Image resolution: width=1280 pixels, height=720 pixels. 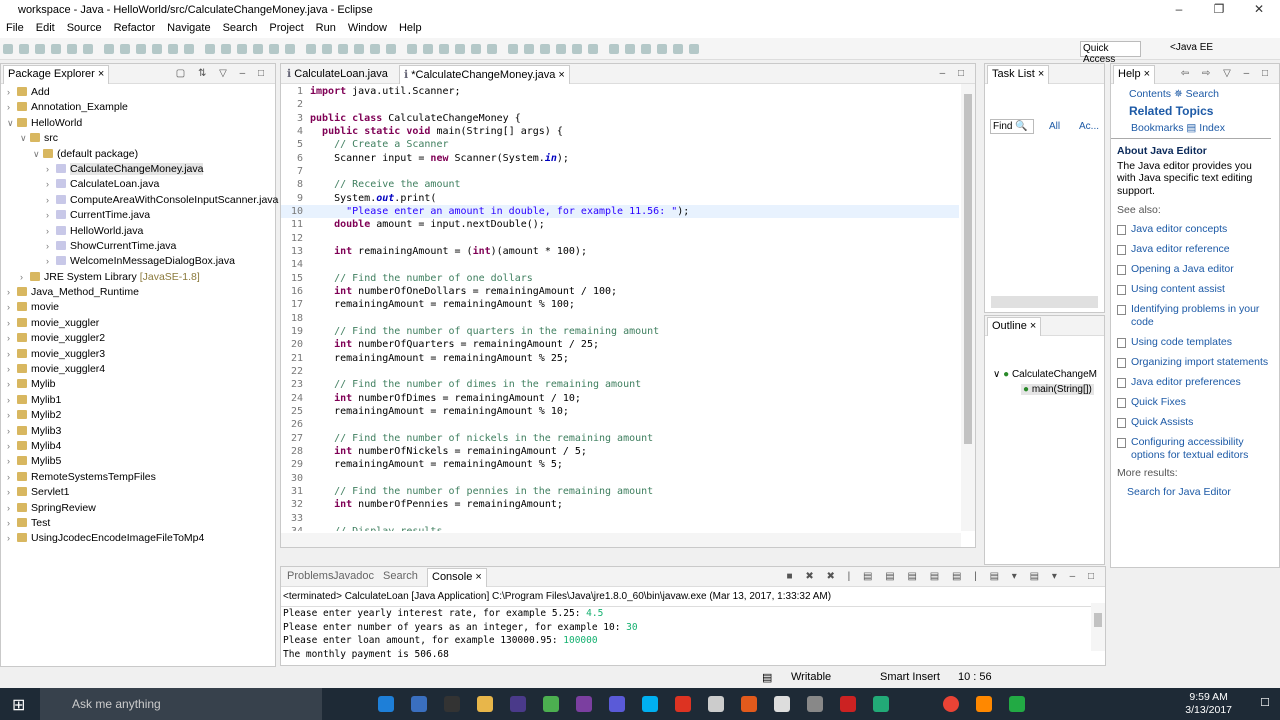 What do you see at coordinates (1198, 269) in the screenshot?
I see `help-link: Opening a Java editor` at bounding box center [1198, 269].